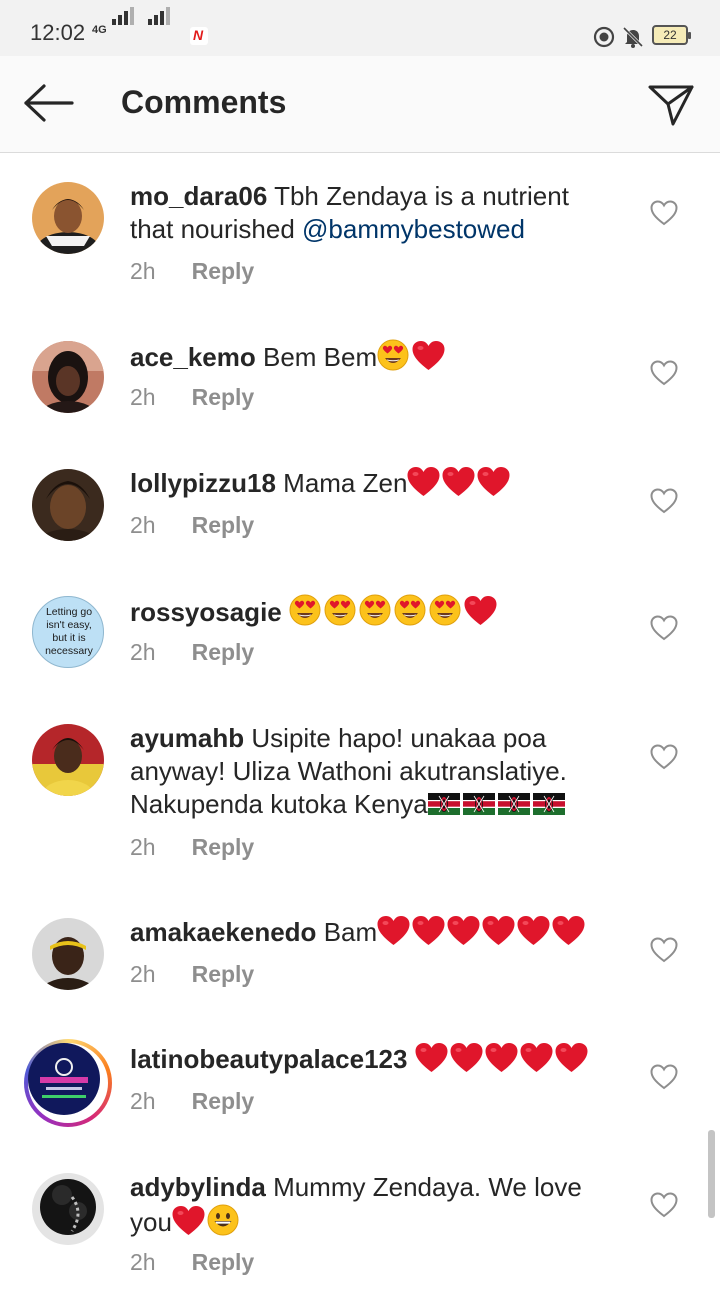  Describe the element at coordinates (193, 357) in the screenshot. I see `comment-username: ace_kemo` at that location.